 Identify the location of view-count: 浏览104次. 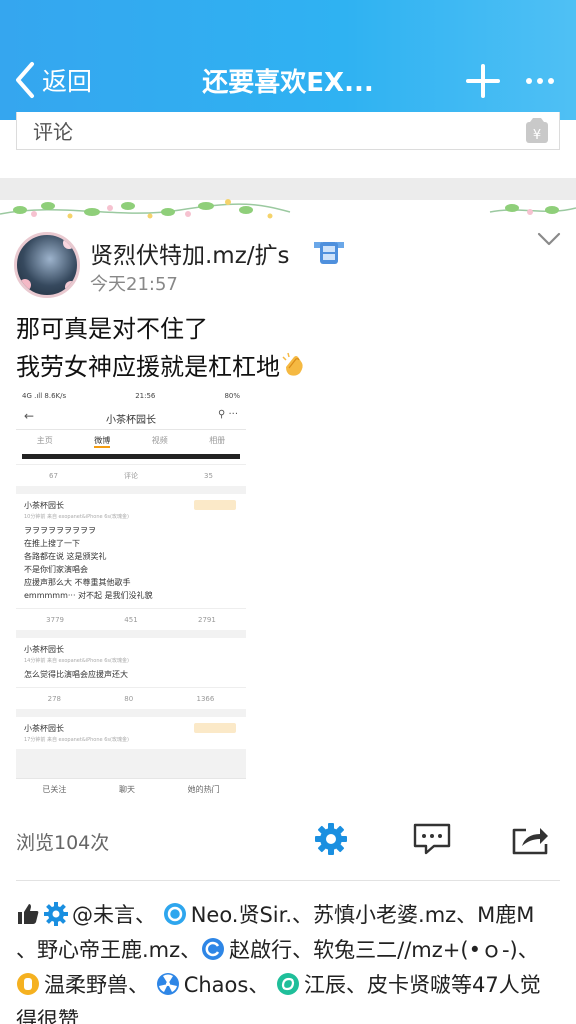
(63, 843).